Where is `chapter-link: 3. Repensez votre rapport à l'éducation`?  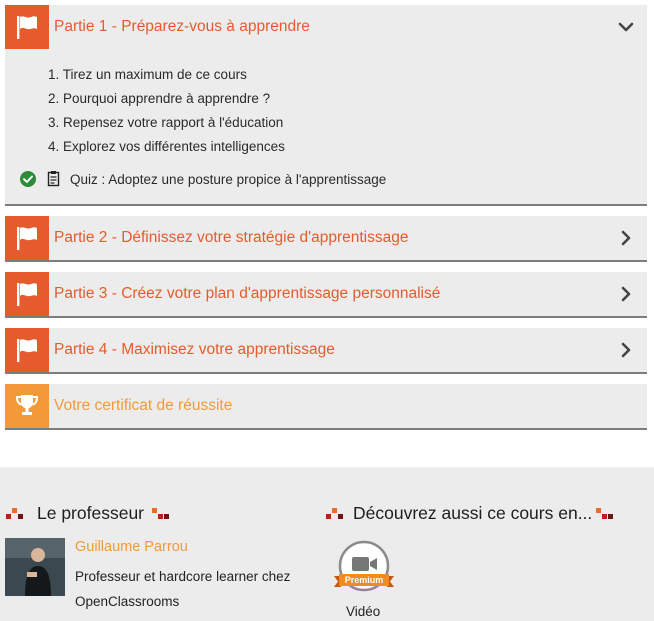 chapter-link: 3. Repensez votre rapport à l'éducation is located at coordinates (347, 123).